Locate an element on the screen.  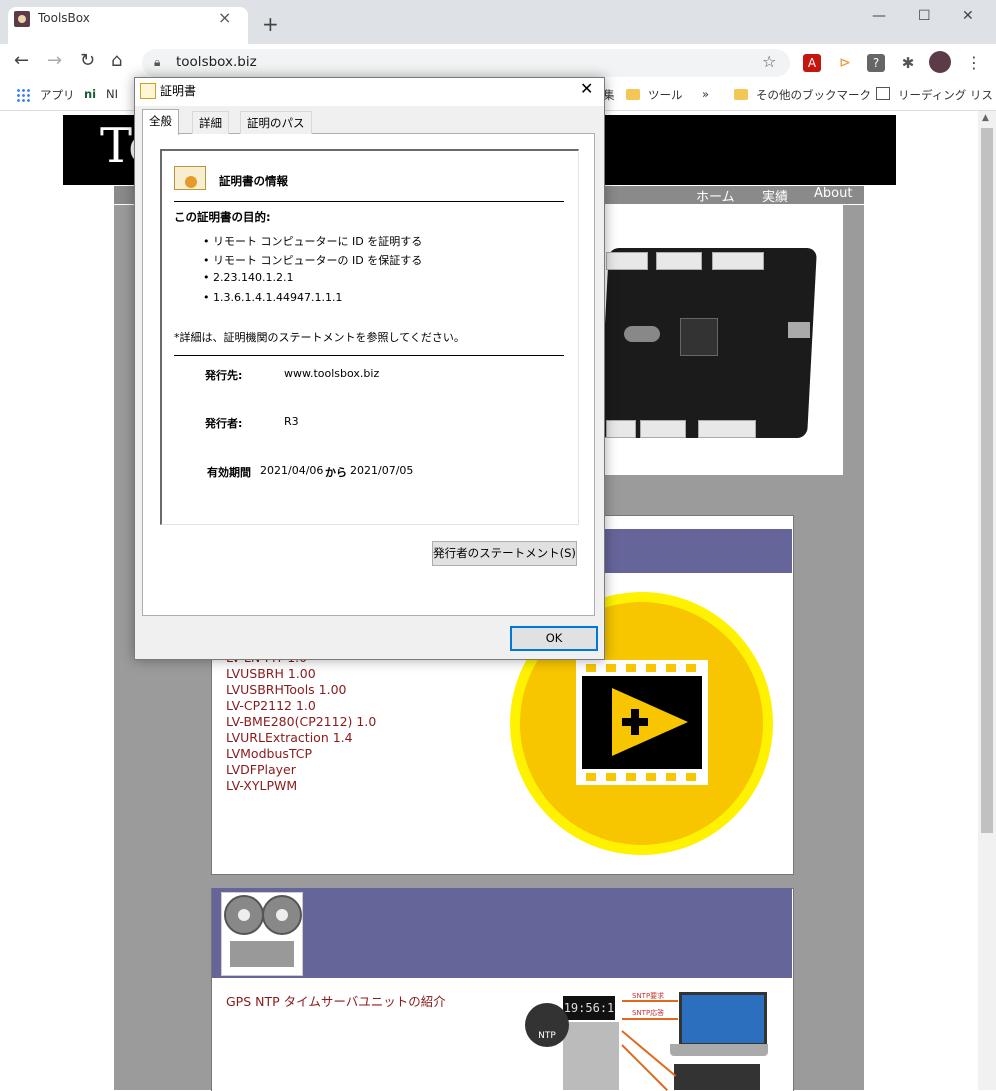
issued-to-label: 発行先: is located at coordinates (224, 375).